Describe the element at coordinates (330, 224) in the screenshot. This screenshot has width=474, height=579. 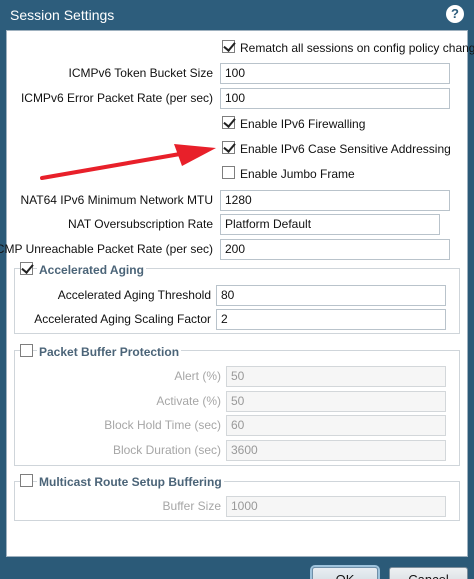
I see `nat-oversub-select: Platform Default` at that location.